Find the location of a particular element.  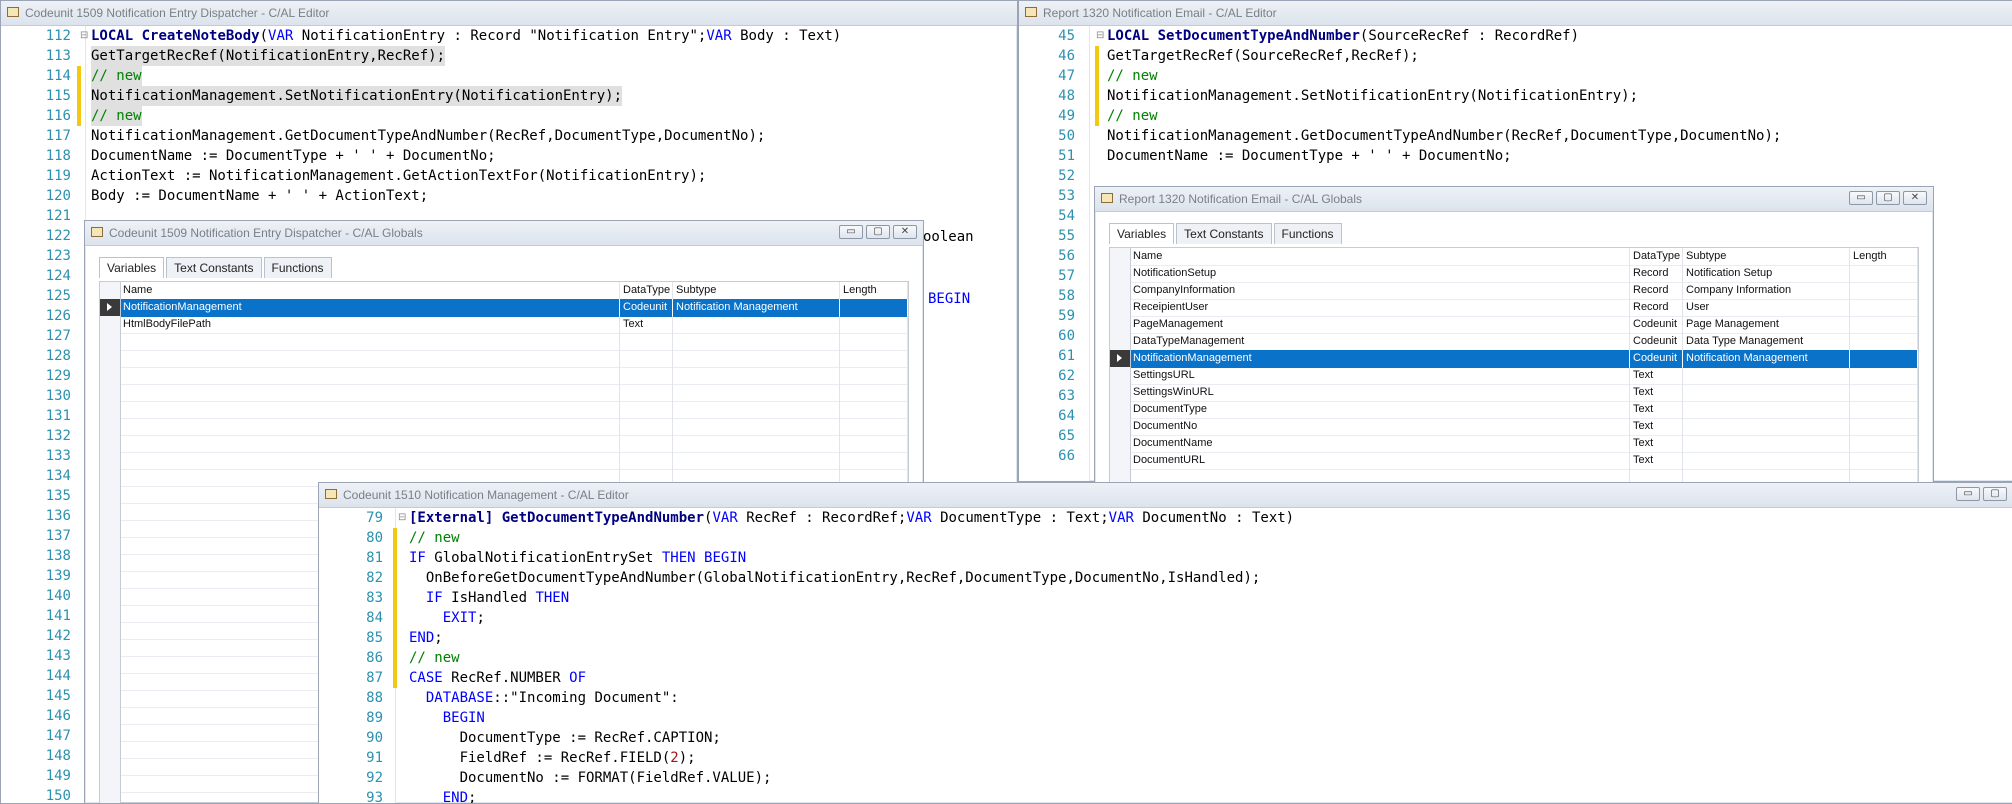

tab-variables: Variables is located at coordinates (1142, 233).